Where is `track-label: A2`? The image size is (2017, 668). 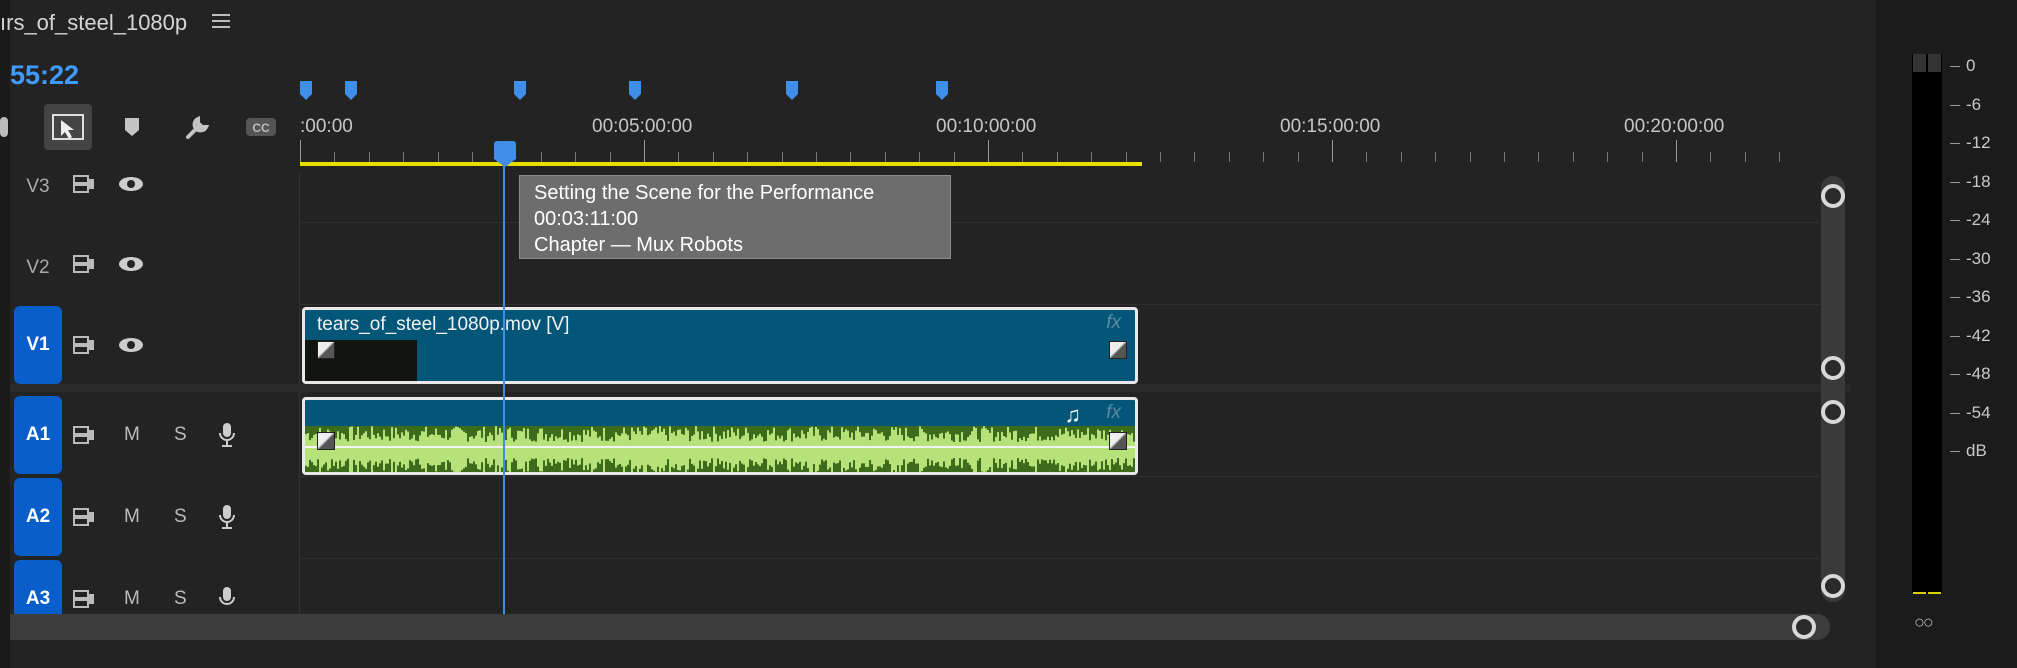
track-label: A2 is located at coordinates (38, 517).